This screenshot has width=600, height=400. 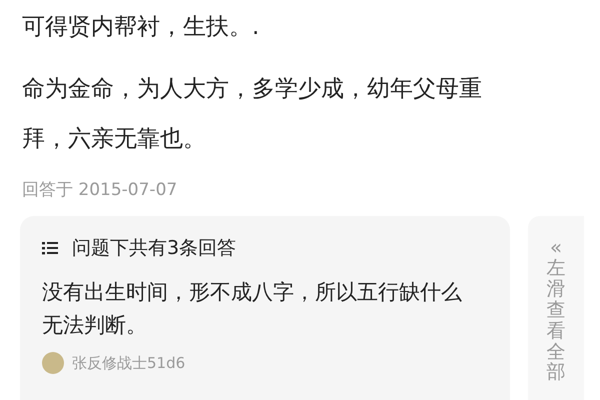 I want to click on list-icon, so click(x=50, y=248).